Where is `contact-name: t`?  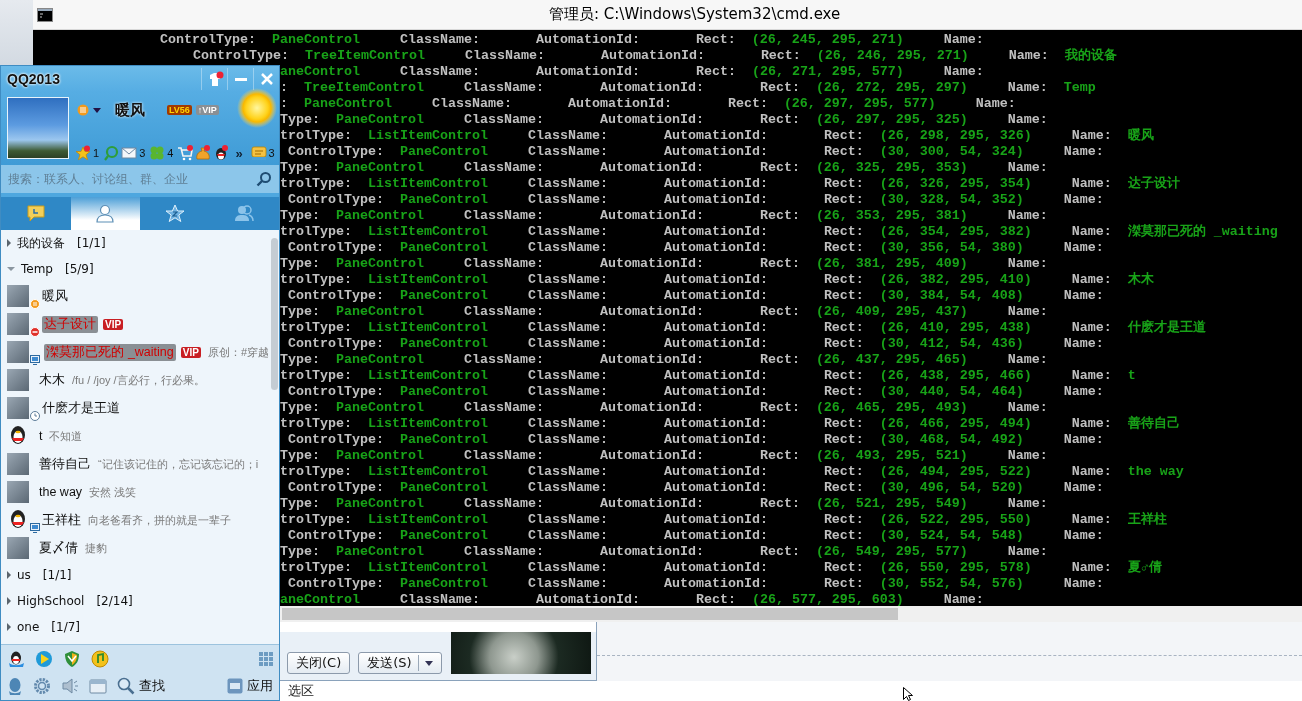 contact-name: t is located at coordinates (41, 436).